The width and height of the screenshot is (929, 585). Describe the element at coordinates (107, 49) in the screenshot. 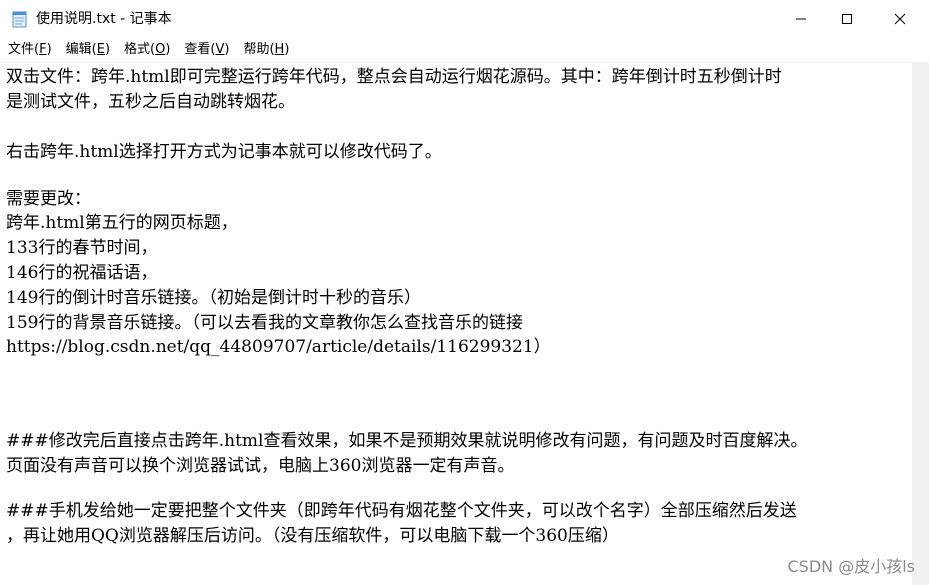

I see `menu-edit-suffix: )` at that location.